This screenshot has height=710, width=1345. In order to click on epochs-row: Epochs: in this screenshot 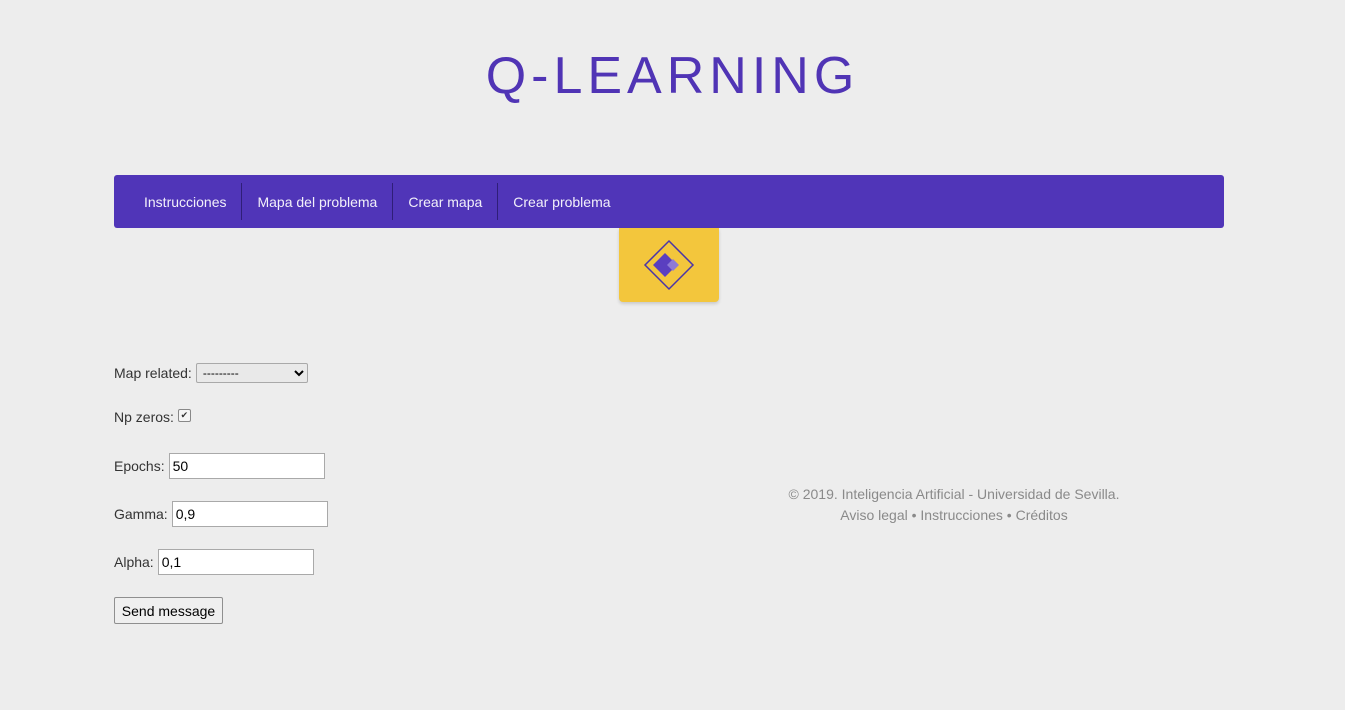, I will do `click(219, 466)`.